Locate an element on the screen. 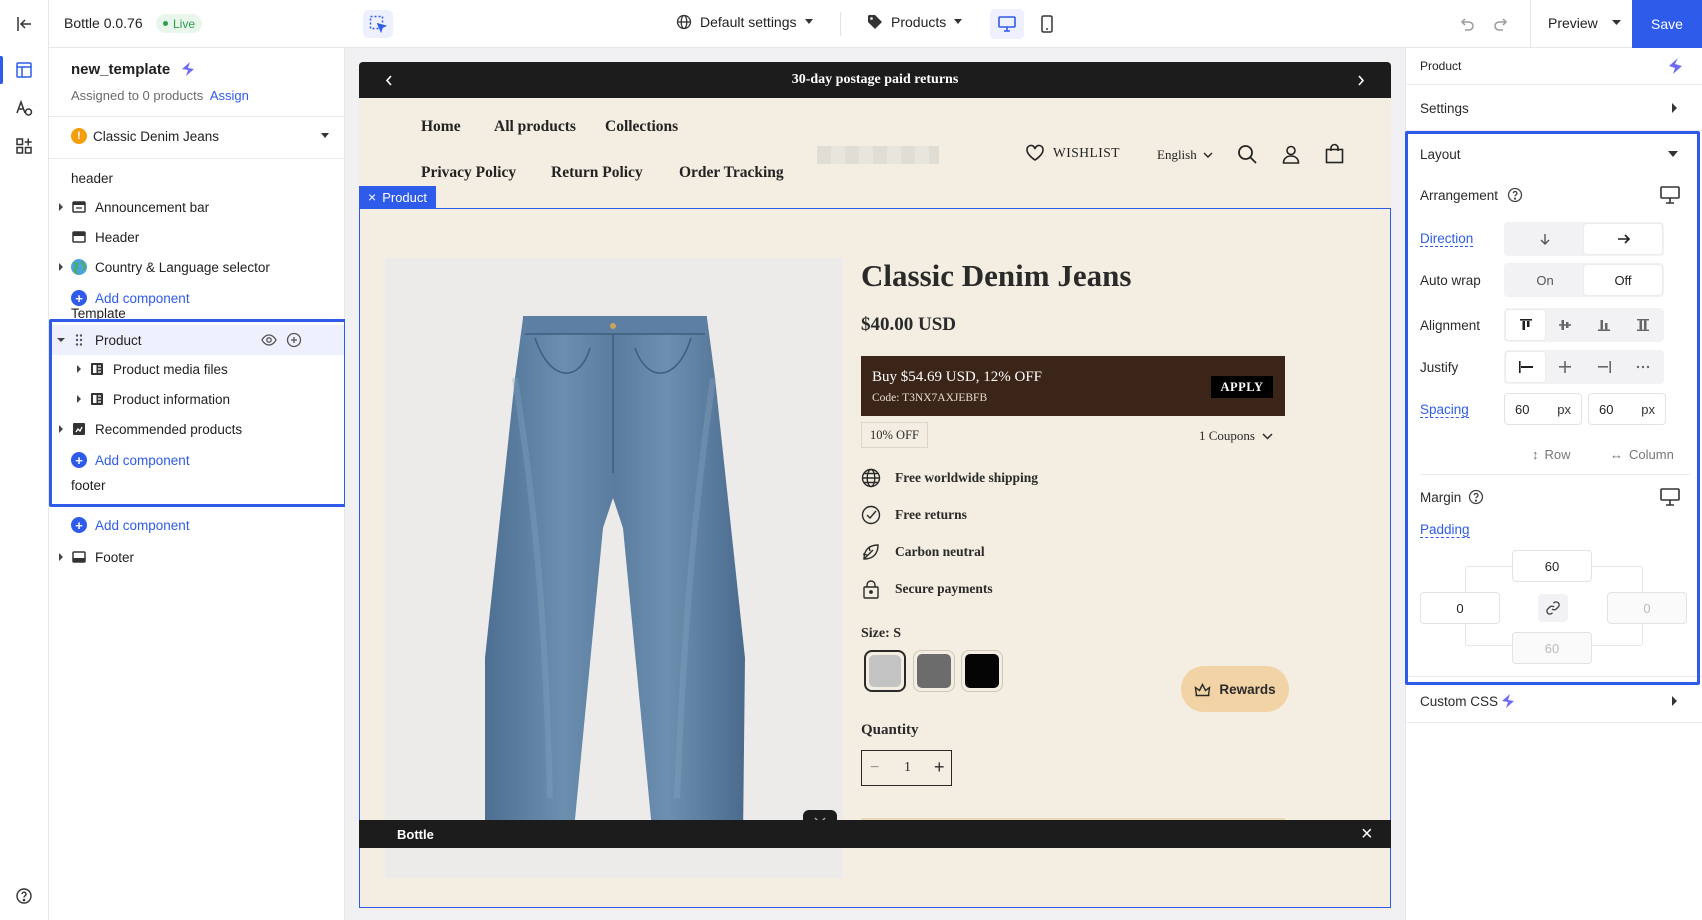 The height and width of the screenshot is (920, 1702). add-component-template: + Add component is located at coordinates (197, 460).